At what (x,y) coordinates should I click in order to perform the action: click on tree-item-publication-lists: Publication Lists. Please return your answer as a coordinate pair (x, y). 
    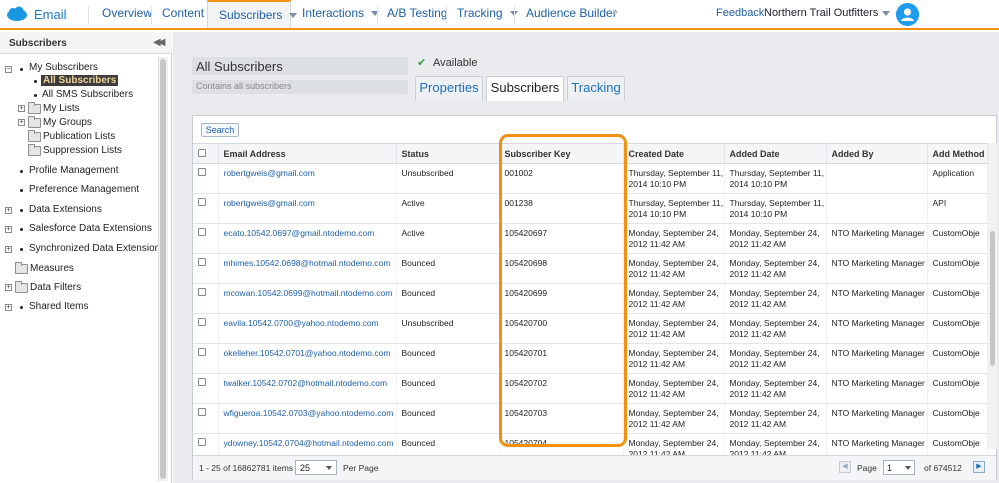
    Looking at the image, I should click on (79, 136).